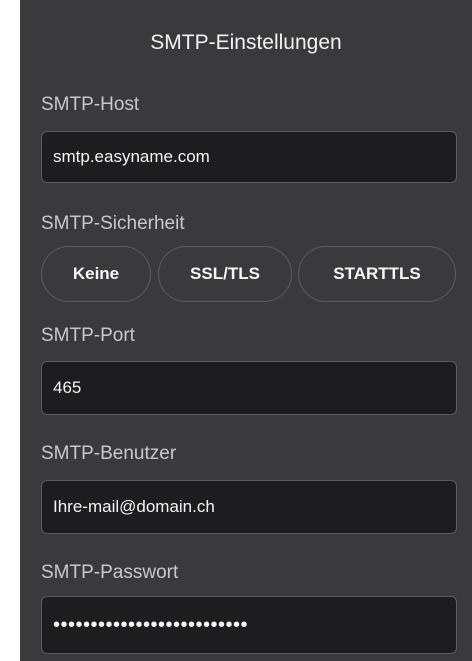 The image size is (472, 661). Describe the element at coordinates (246, 42) in the screenshot. I see `panel-title: SMTP-Einstellungen` at that location.